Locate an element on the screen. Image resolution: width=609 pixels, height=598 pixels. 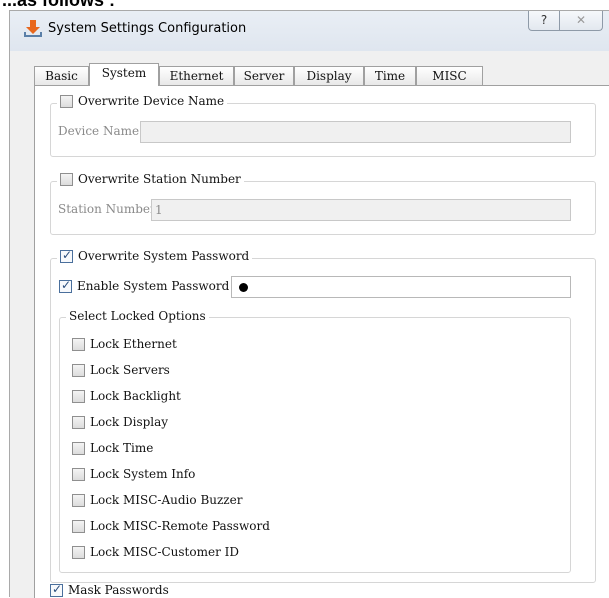
enable-system-password-toggle: Enable System Password is located at coordinates (144, 285).